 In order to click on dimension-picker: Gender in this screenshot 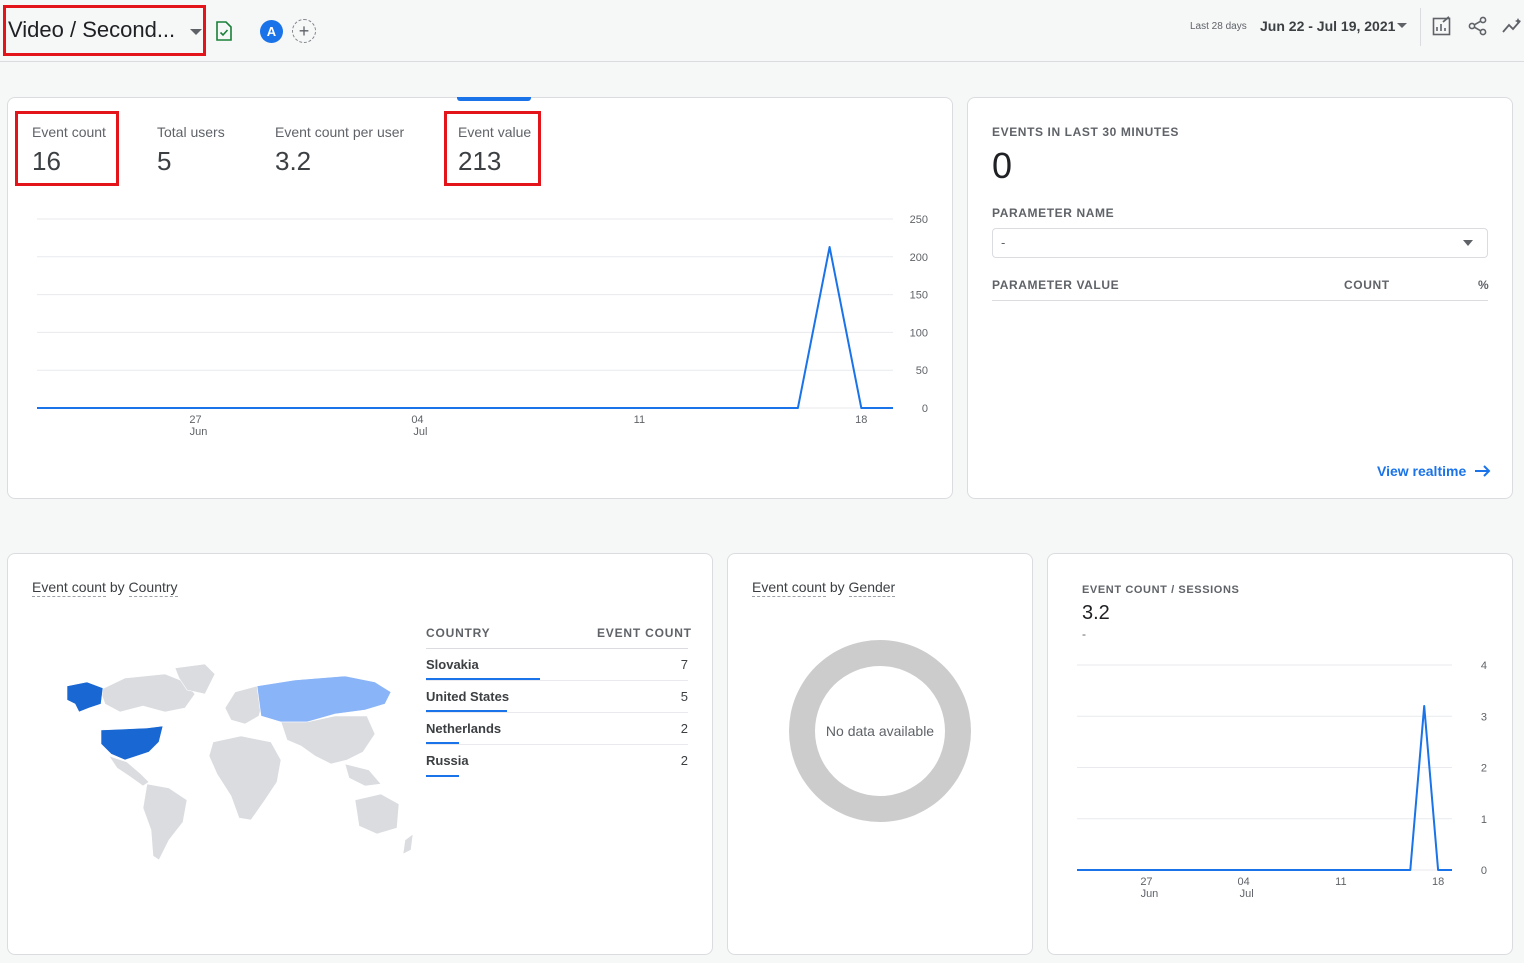, I will do `click(872, 588)`.